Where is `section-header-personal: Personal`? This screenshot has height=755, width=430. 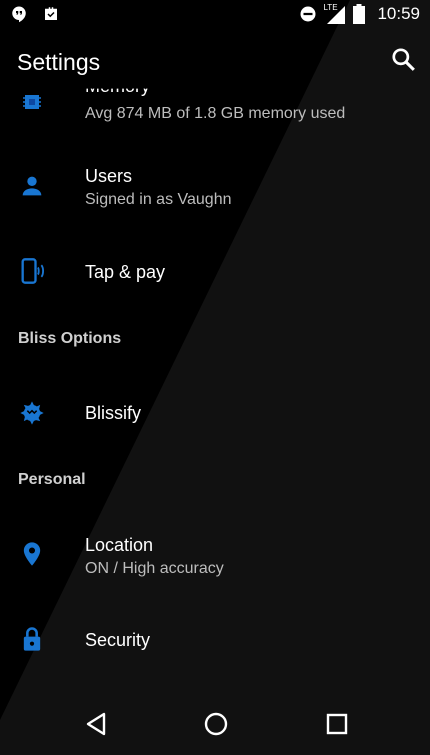 section-header-personal: Personal is located at coordinates (52, 479).